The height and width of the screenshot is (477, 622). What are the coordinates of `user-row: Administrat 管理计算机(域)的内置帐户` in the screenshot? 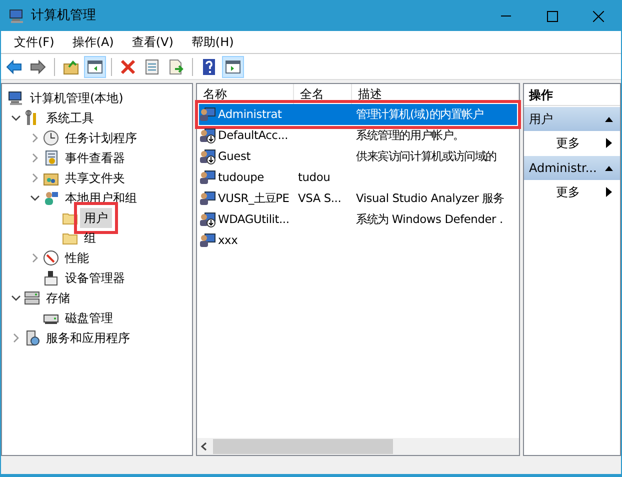 It's located at (358, 114).